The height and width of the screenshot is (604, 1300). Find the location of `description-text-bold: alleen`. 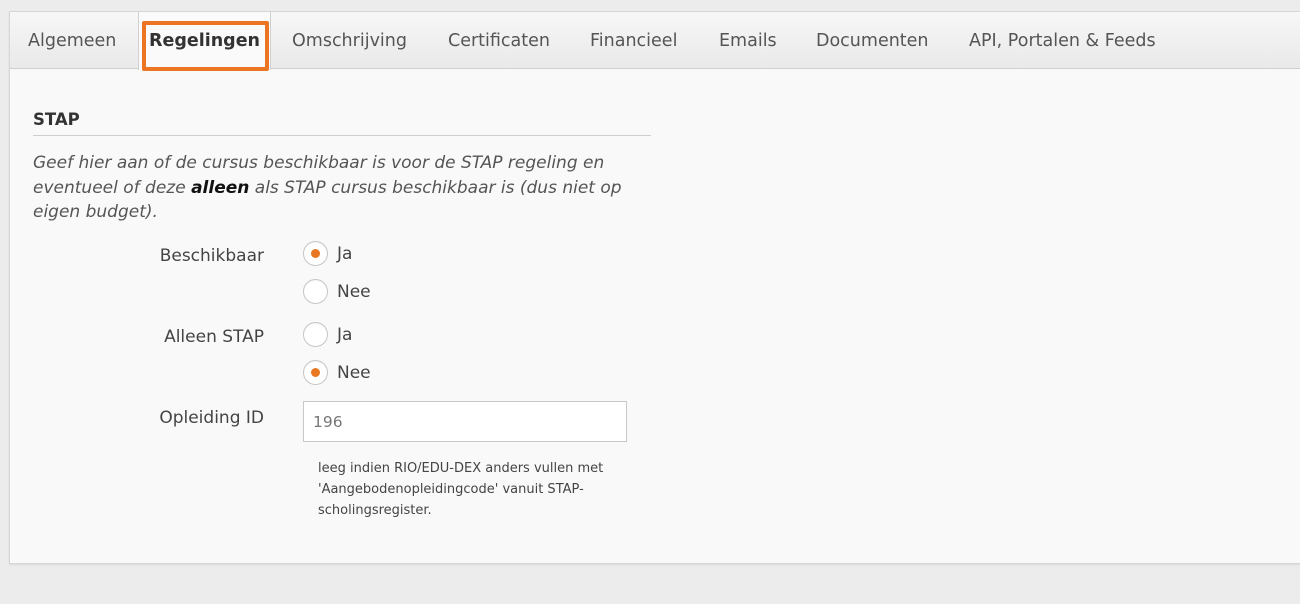

description-text-bold: alleen is located at coordinates (220, 187).